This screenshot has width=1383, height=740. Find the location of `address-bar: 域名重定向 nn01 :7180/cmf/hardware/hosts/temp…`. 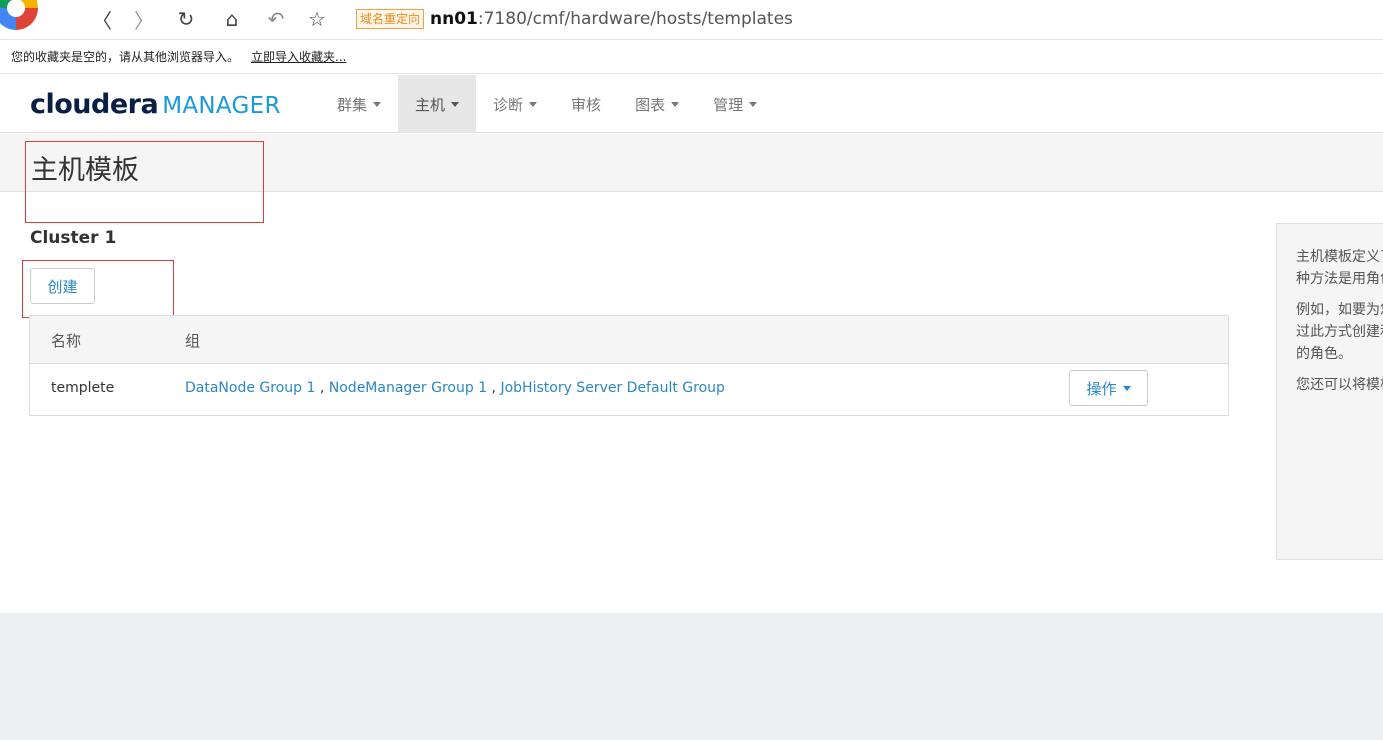

address-bar: 域名重定向 nn01 :7180/cmf/hardware/hosts/temp… is located at coordinates (867, 19).